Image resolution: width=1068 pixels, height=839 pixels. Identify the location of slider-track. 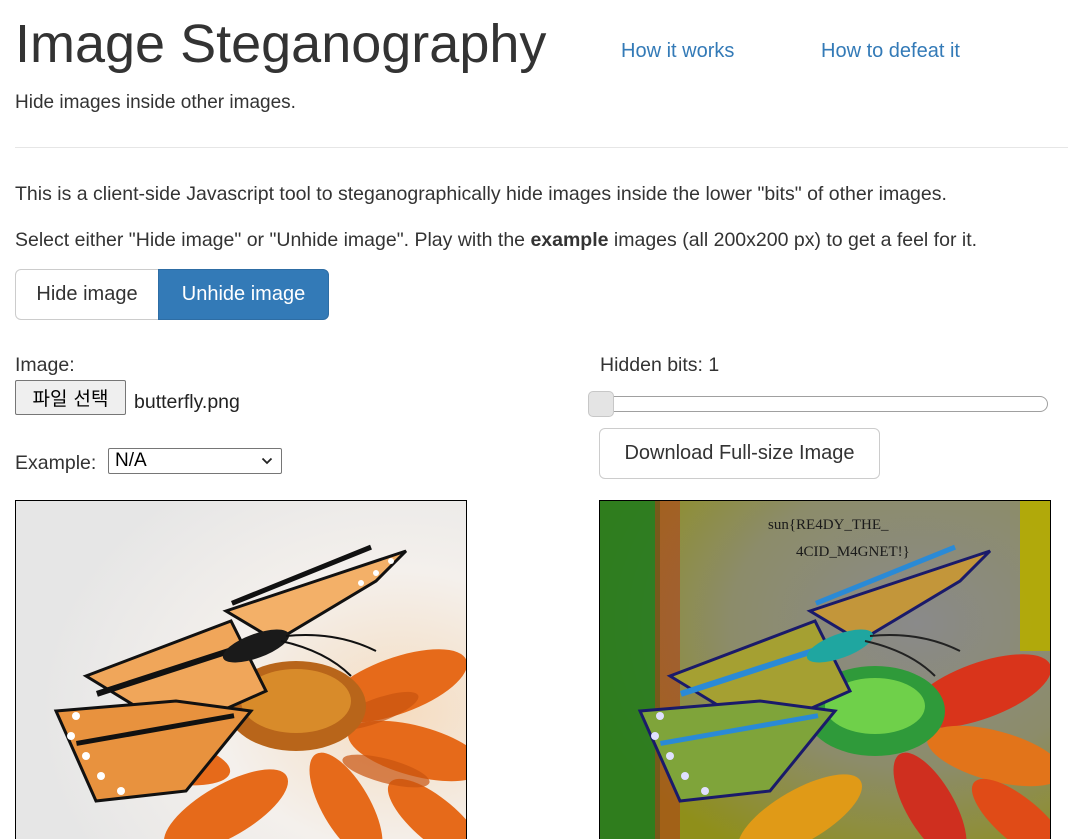
(818, 404).